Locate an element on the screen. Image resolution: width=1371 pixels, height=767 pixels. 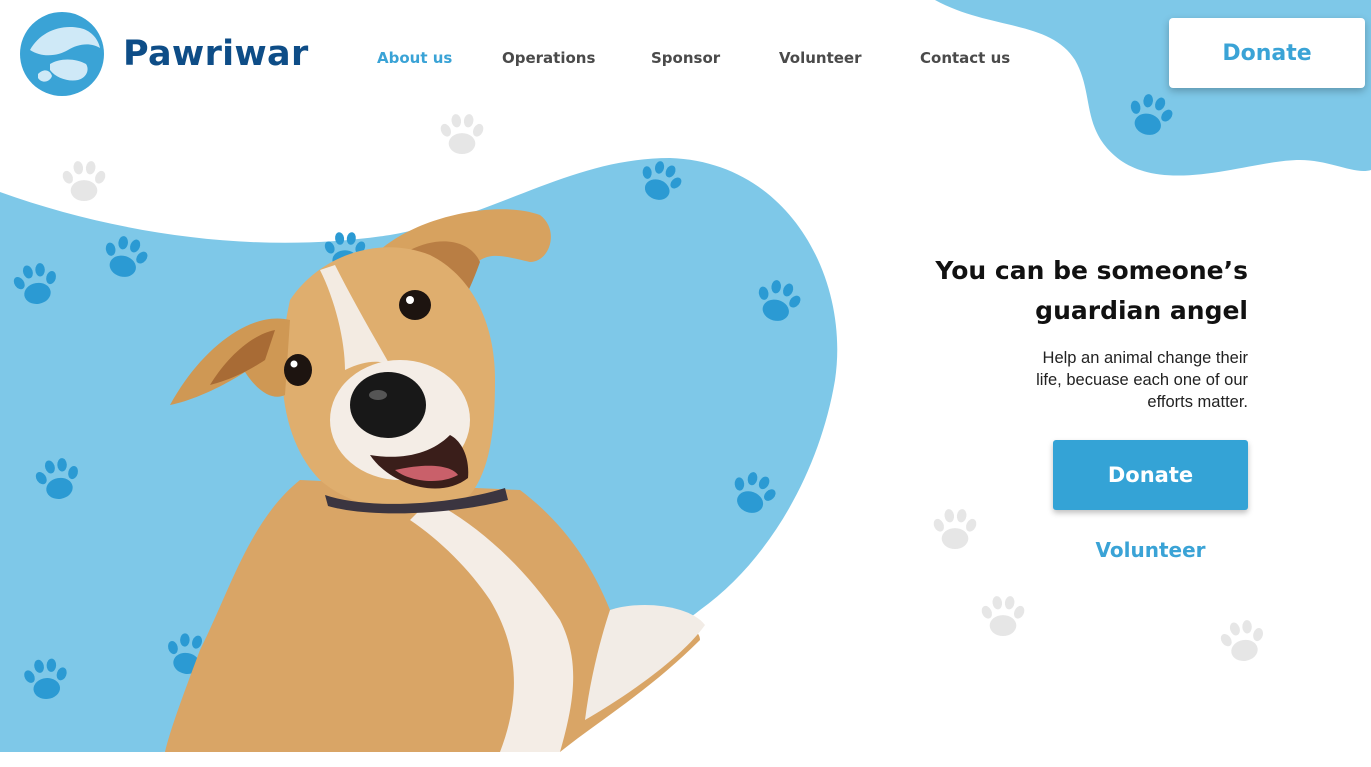
brand-name: Pawriwar is located at coordinates (216, 54).